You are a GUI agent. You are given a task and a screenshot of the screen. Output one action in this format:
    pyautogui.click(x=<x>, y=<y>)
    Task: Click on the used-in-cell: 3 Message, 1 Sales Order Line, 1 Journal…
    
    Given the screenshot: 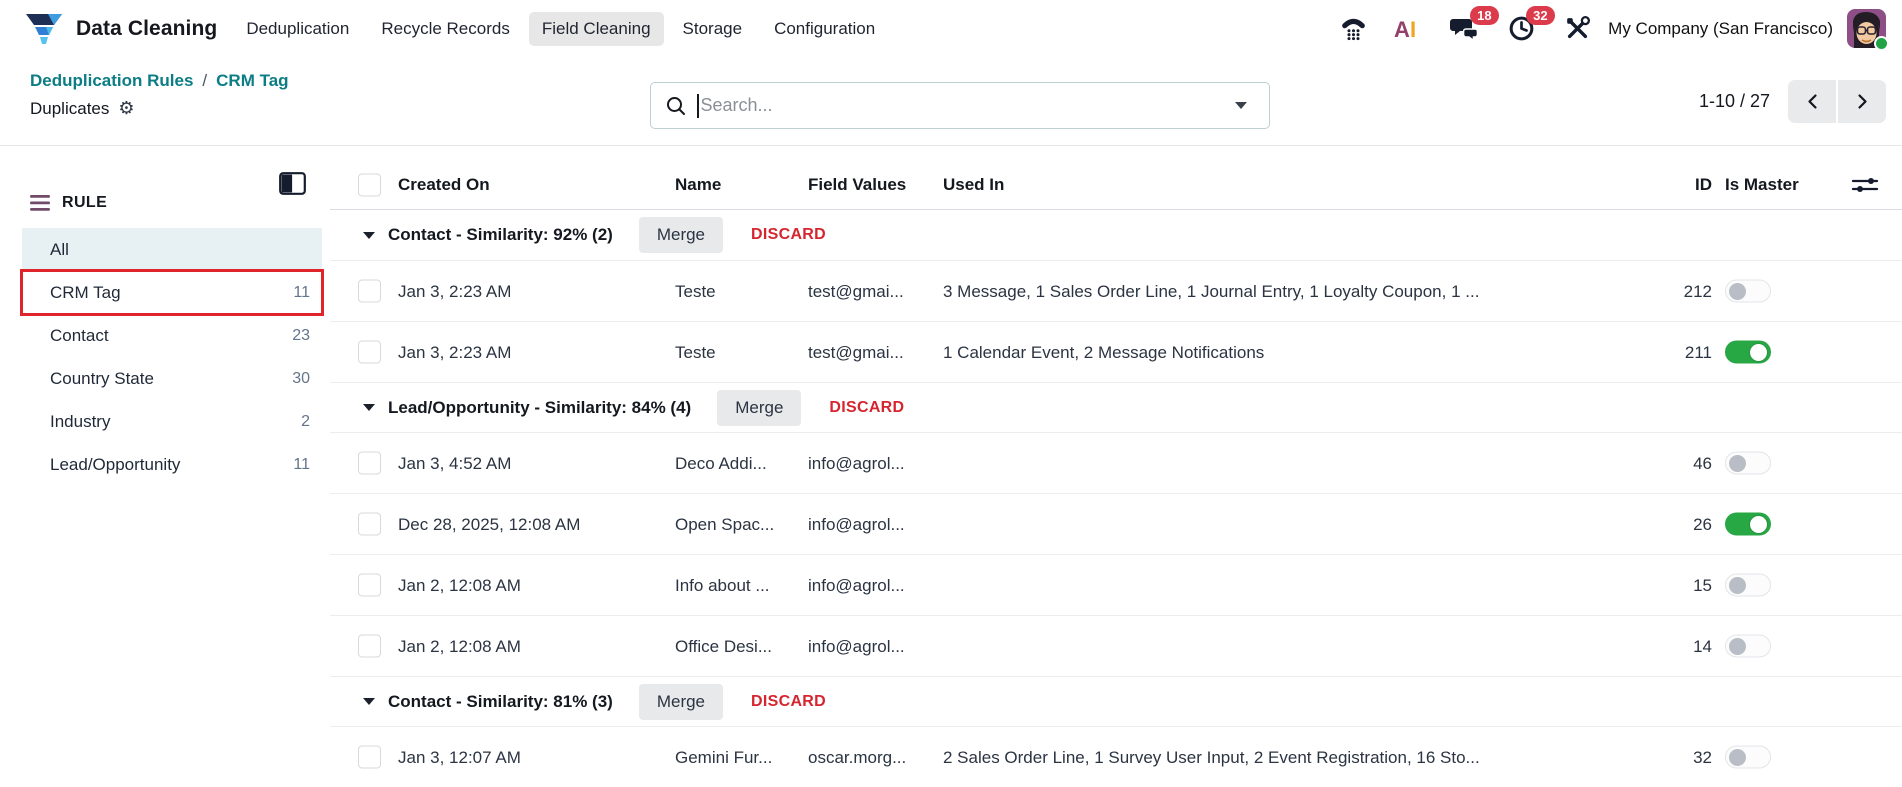 What is the action you would take?
    pyautogui.click(x=1211, y=291)
    